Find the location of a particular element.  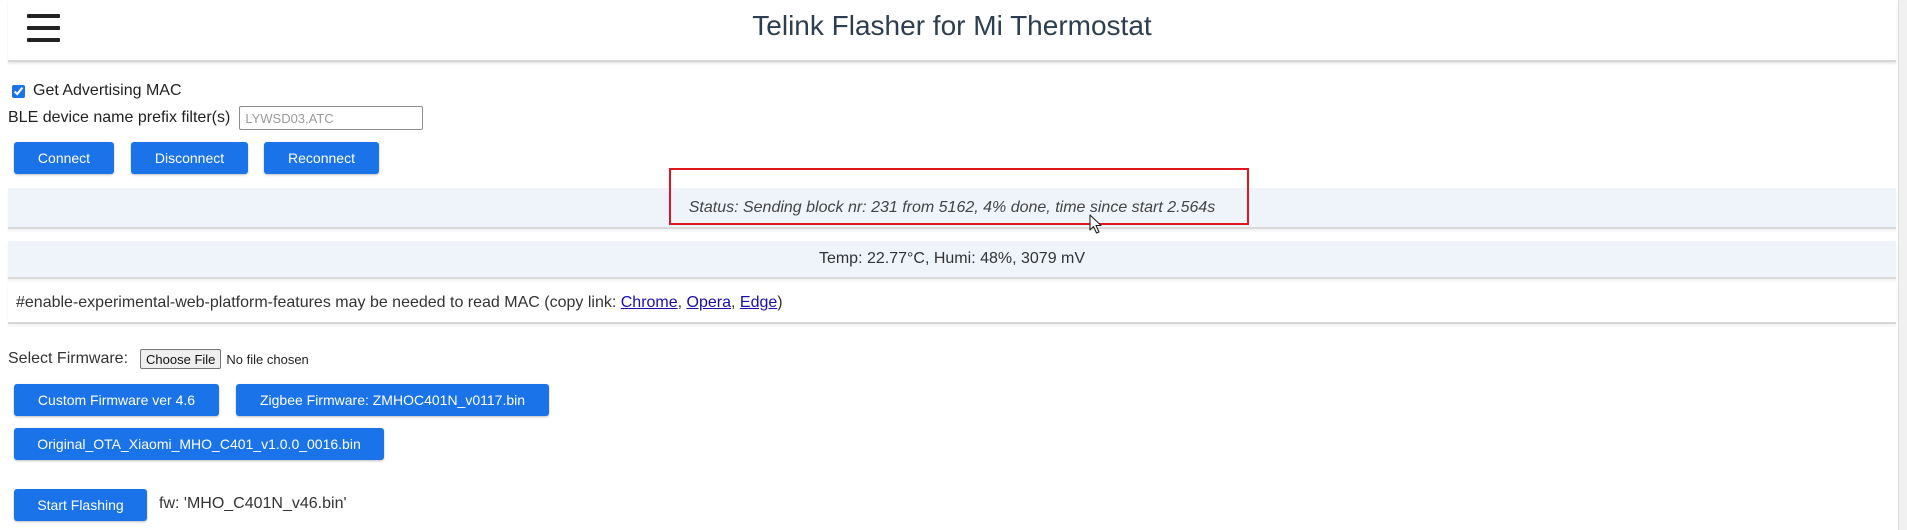

name-filter-row: BLE device name prefix filter(s) is located at coordinates (216, 118).